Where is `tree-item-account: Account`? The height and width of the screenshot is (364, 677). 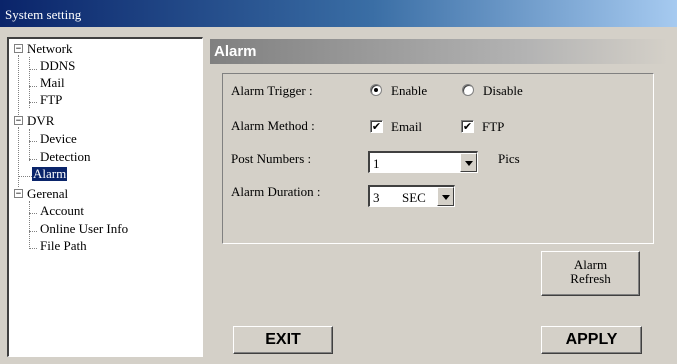
tree-item-account: Account is located at coordinates (62, 211).